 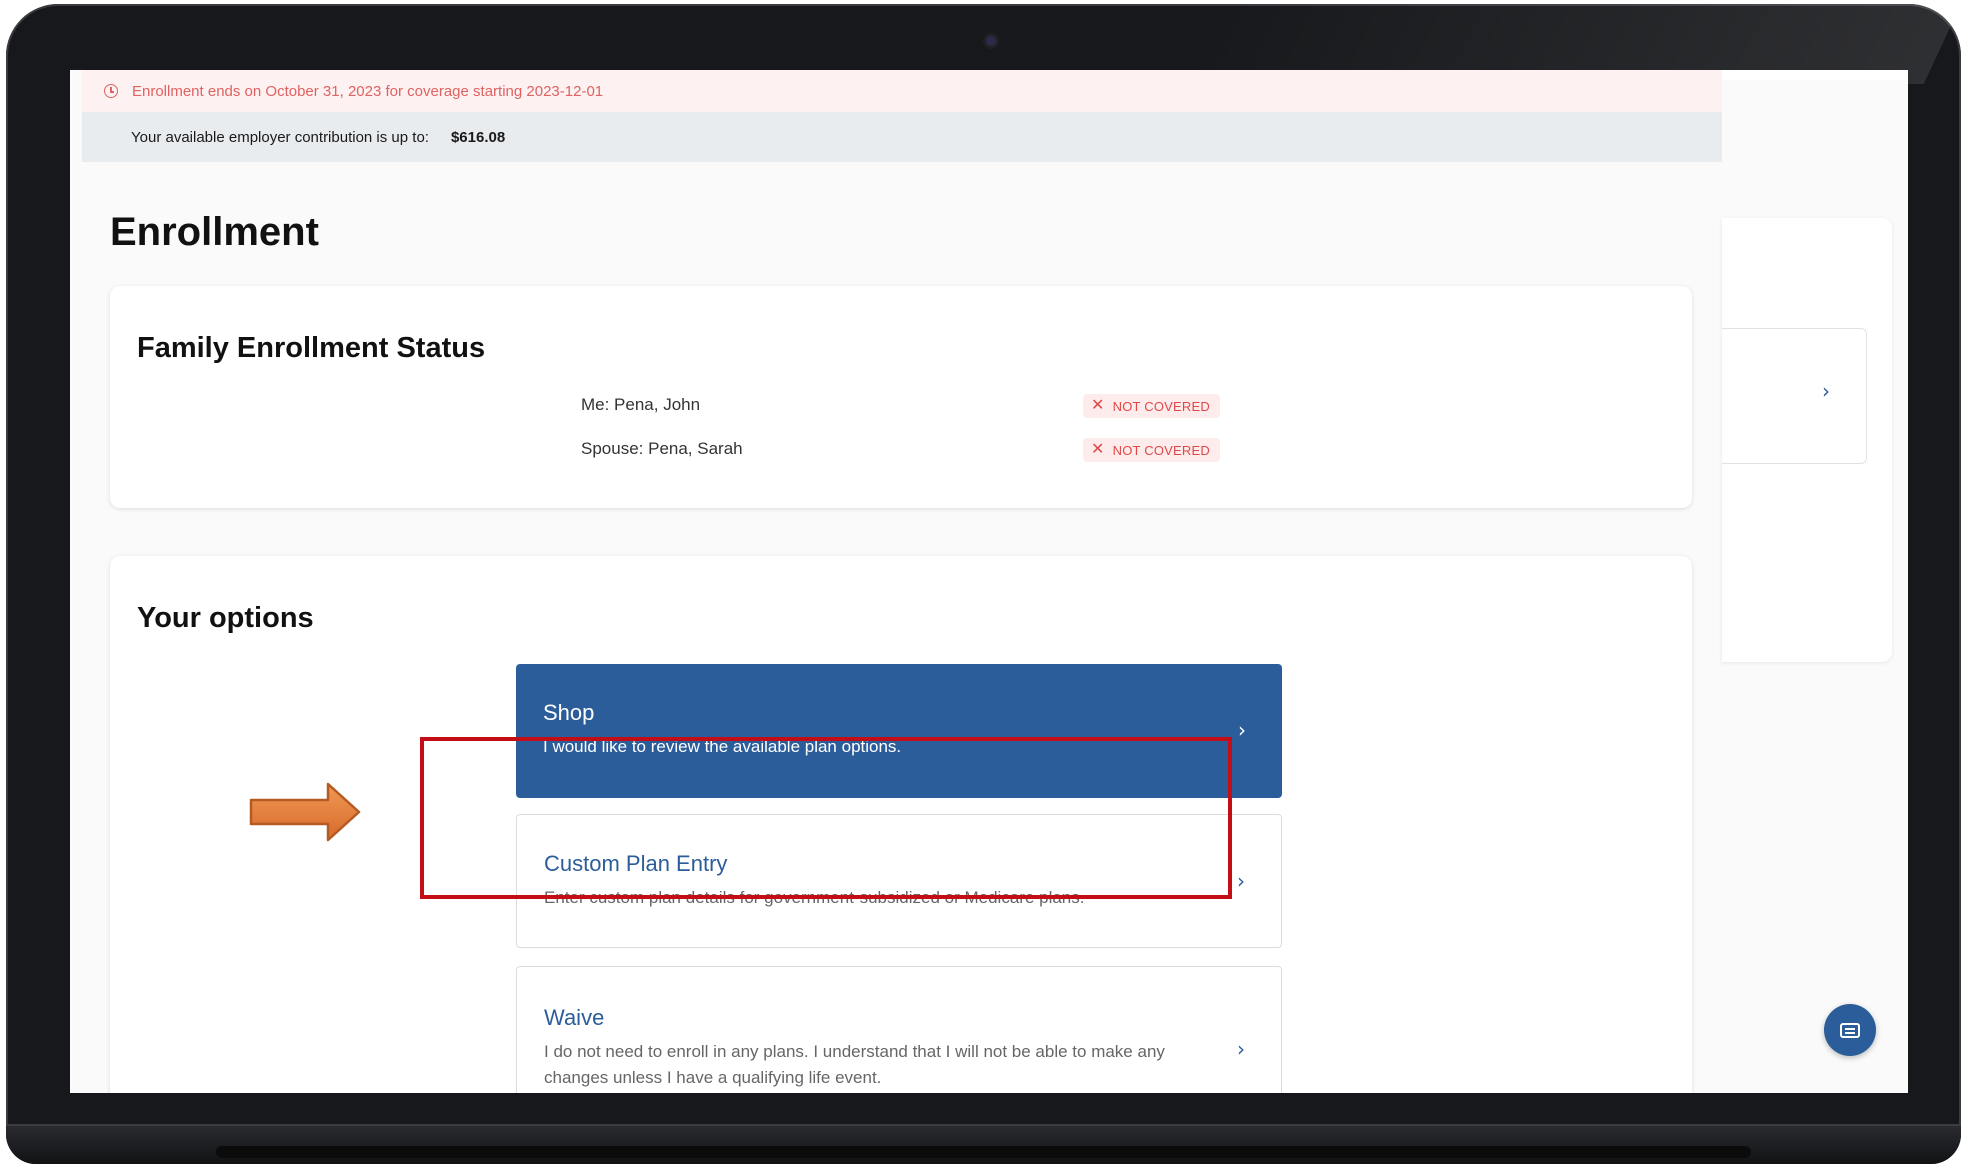 I want to click on side-panel: ›, so click(x=1807, y=440).